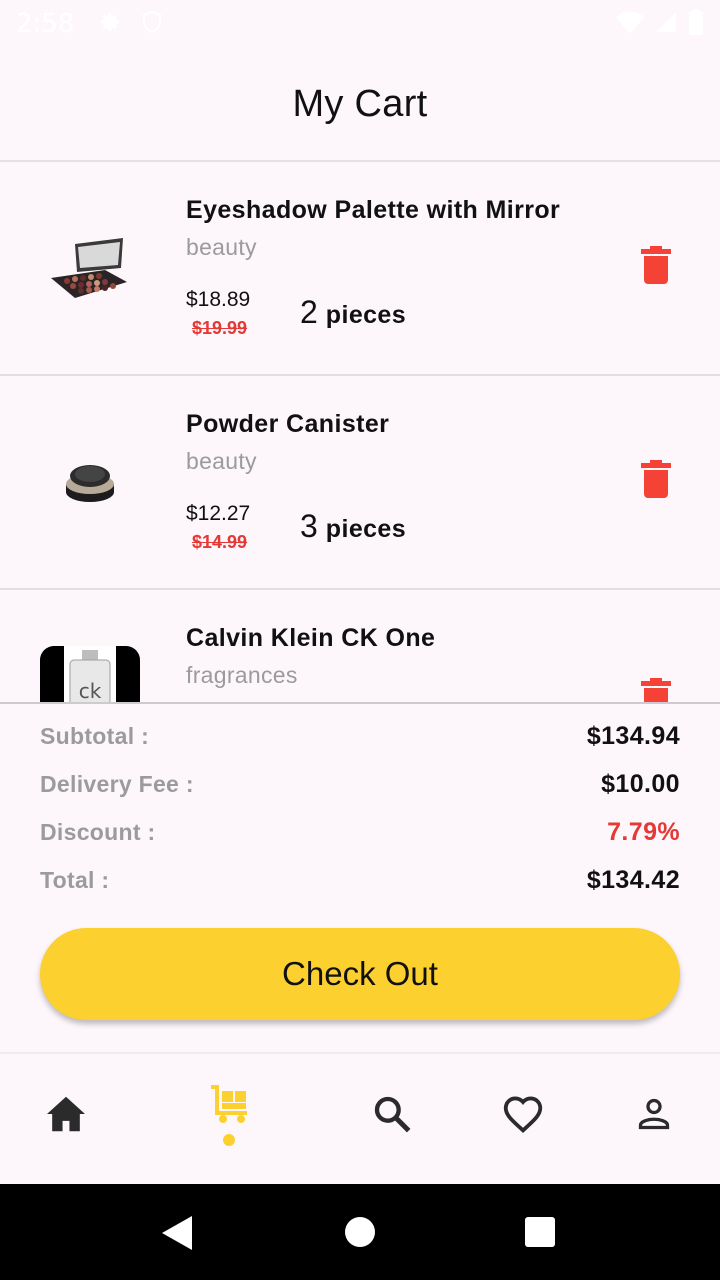 This screenshot has height=1280, width=720. What do you see at coordinates (45, 24) in the screenshot?
I see `status-time: 2:58` at bounding box center [45, 24].